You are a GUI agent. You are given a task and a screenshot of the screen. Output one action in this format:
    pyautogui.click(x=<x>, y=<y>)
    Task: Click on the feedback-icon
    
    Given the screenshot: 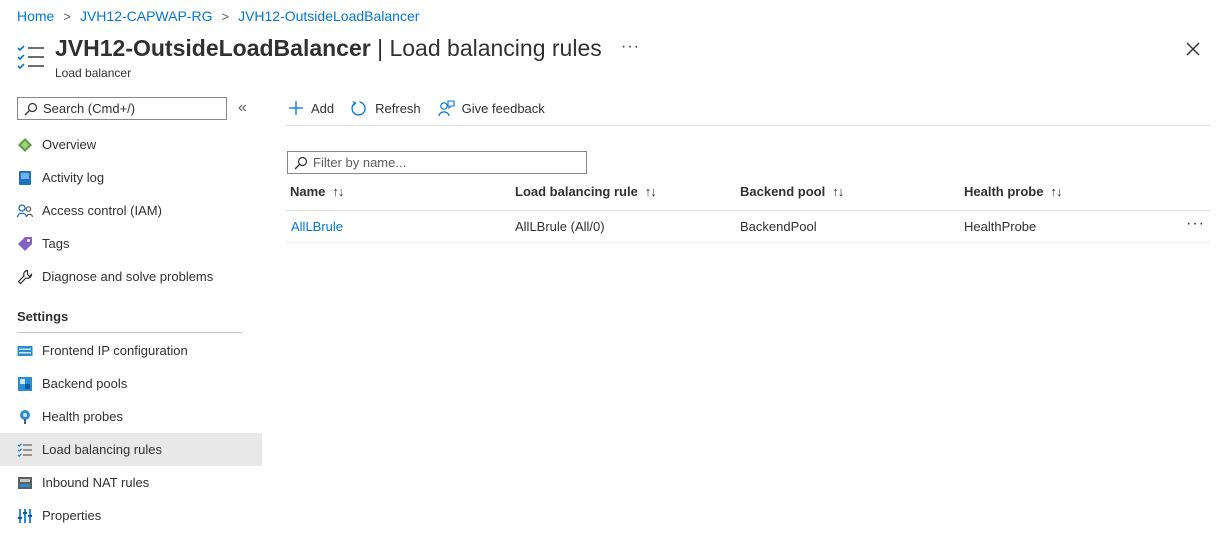 What is the action you would take?
    pyautogui.click(x=446, y=107)
    